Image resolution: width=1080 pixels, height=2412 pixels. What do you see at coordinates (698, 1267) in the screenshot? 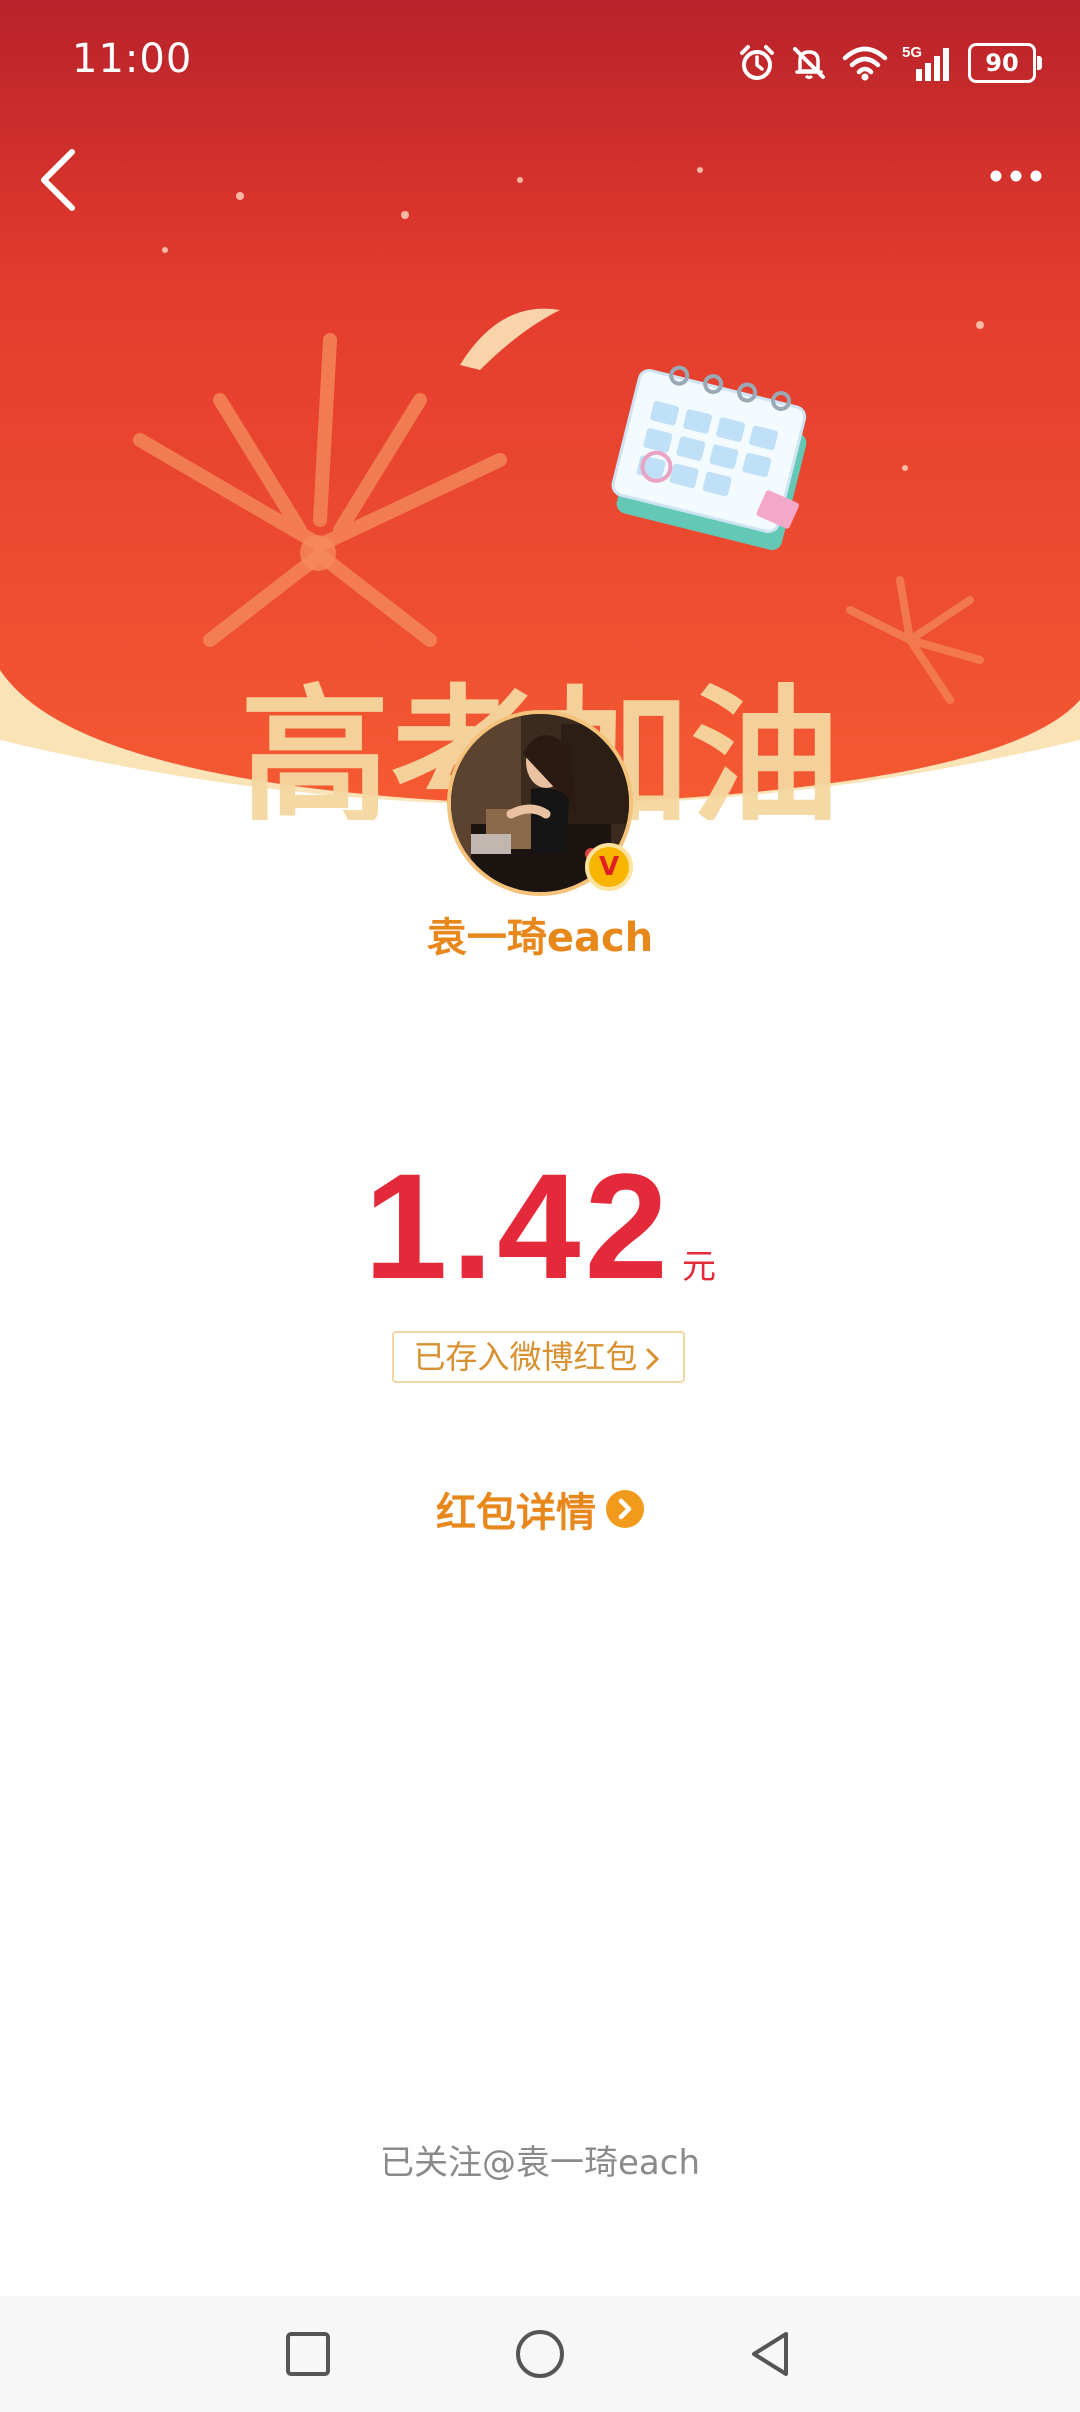
I see `amount-unit: 元` at bounding box center [698, 1267].